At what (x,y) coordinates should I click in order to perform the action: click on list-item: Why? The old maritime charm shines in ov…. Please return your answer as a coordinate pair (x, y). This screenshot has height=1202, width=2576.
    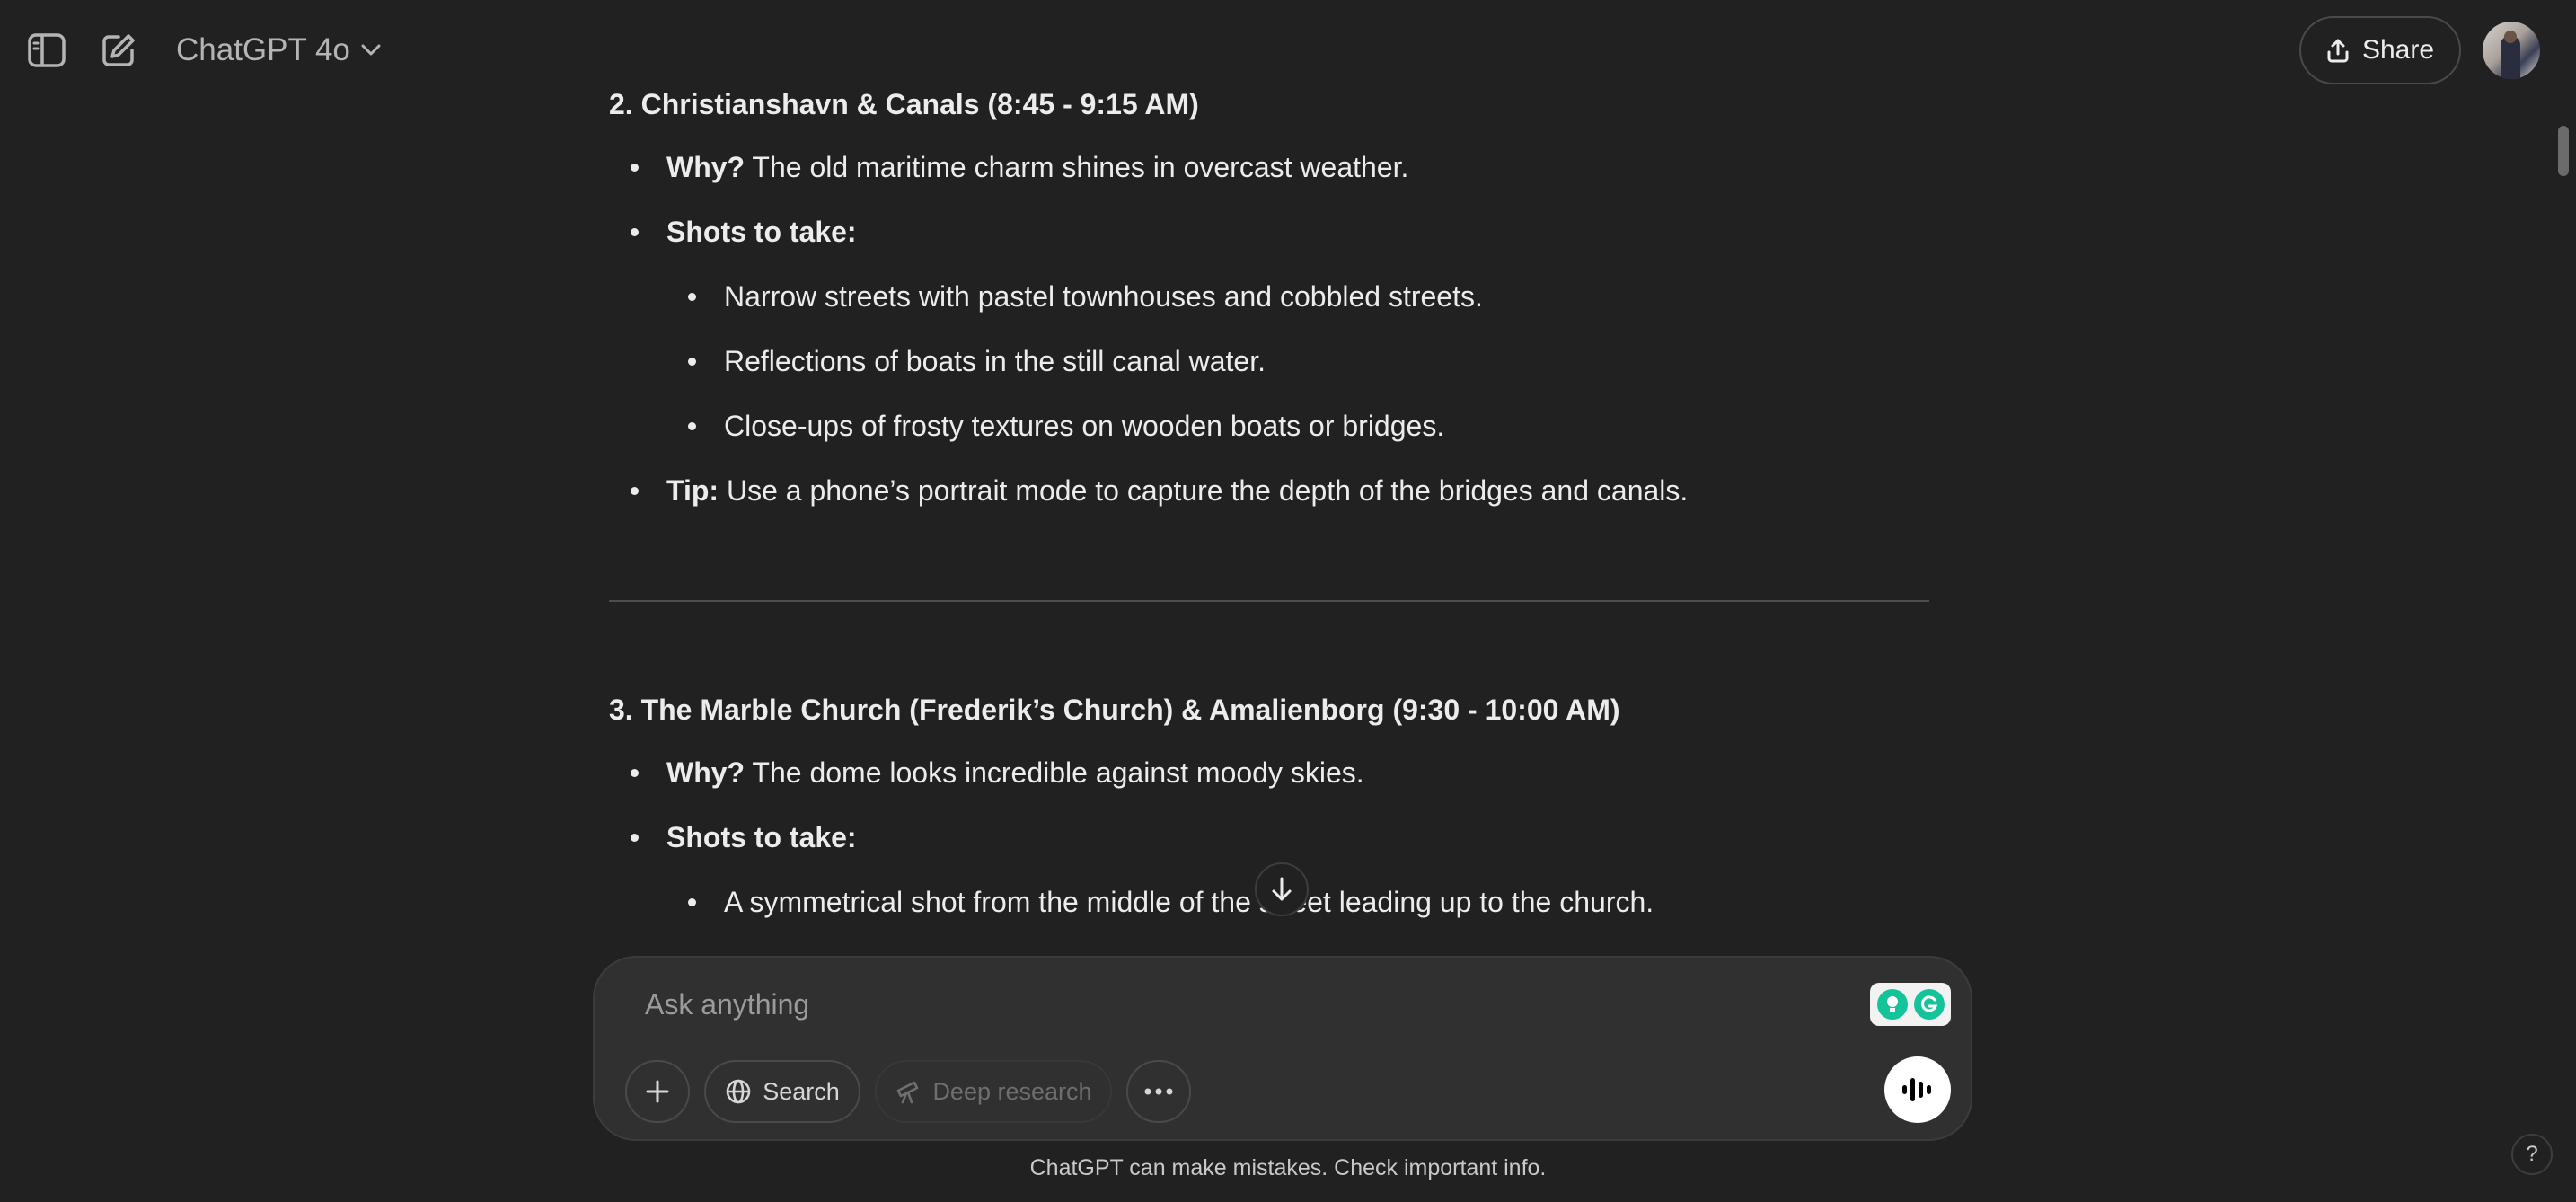
    Looking at the image, I should click on (1037, 167).